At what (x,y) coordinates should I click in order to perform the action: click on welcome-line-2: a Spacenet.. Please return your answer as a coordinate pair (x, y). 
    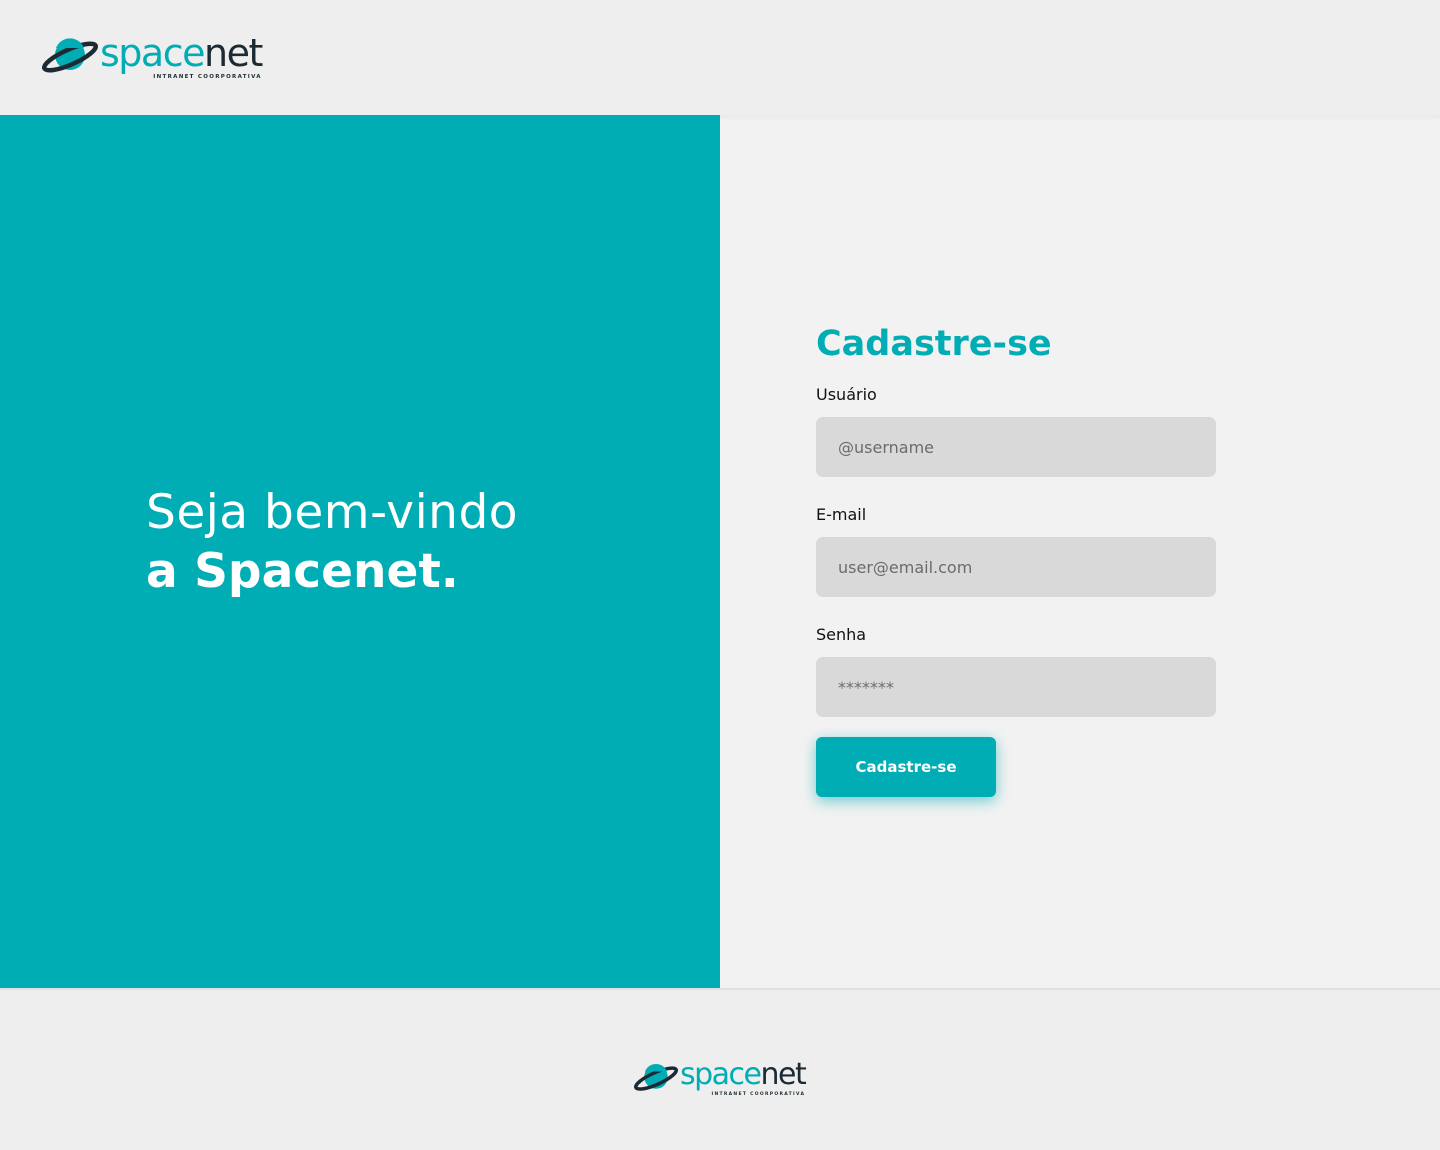
    Looking at the image, I should click on (302, 571).